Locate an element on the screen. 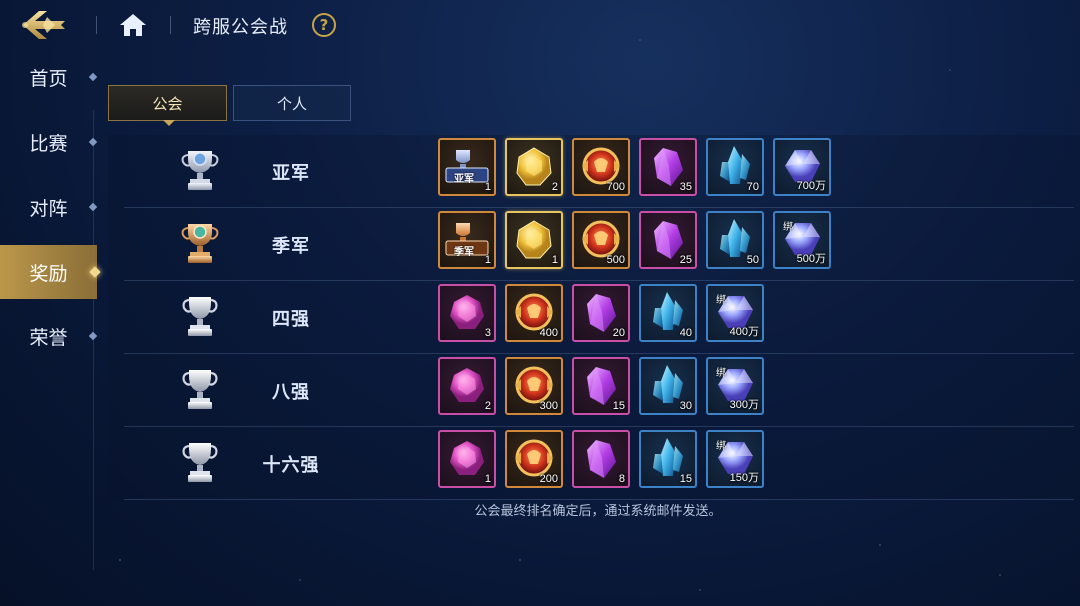  sidebar-item-rewards: 奖励 is located at coordinates (50, 272).